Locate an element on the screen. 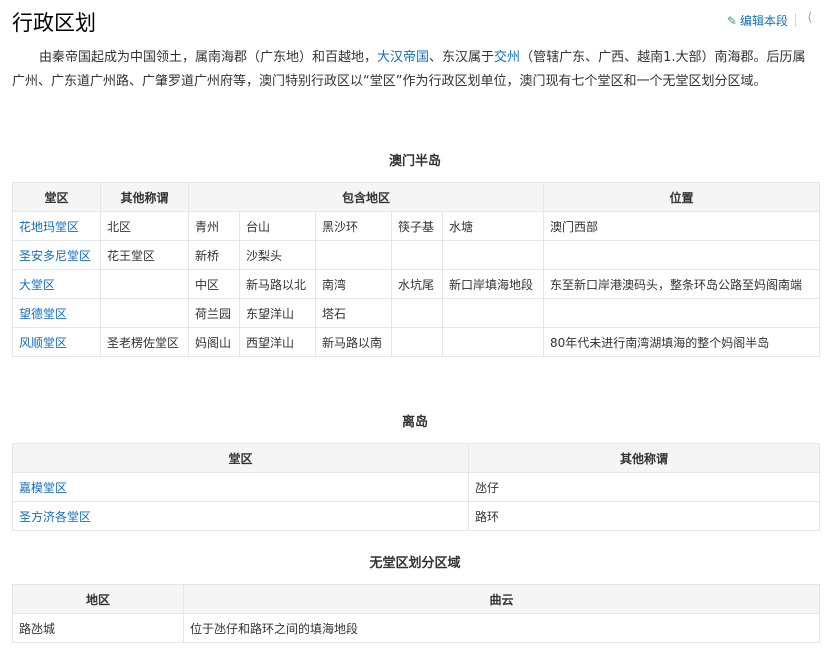  cell-area: 沙梨头 is located at coordinates (277, 255).